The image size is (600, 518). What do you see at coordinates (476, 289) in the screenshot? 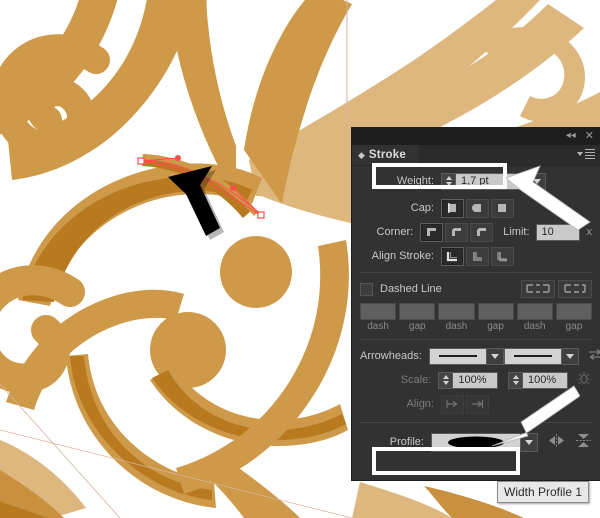
I see `dashed-line-row: Dashed Line` at bounding box center [476, 289].